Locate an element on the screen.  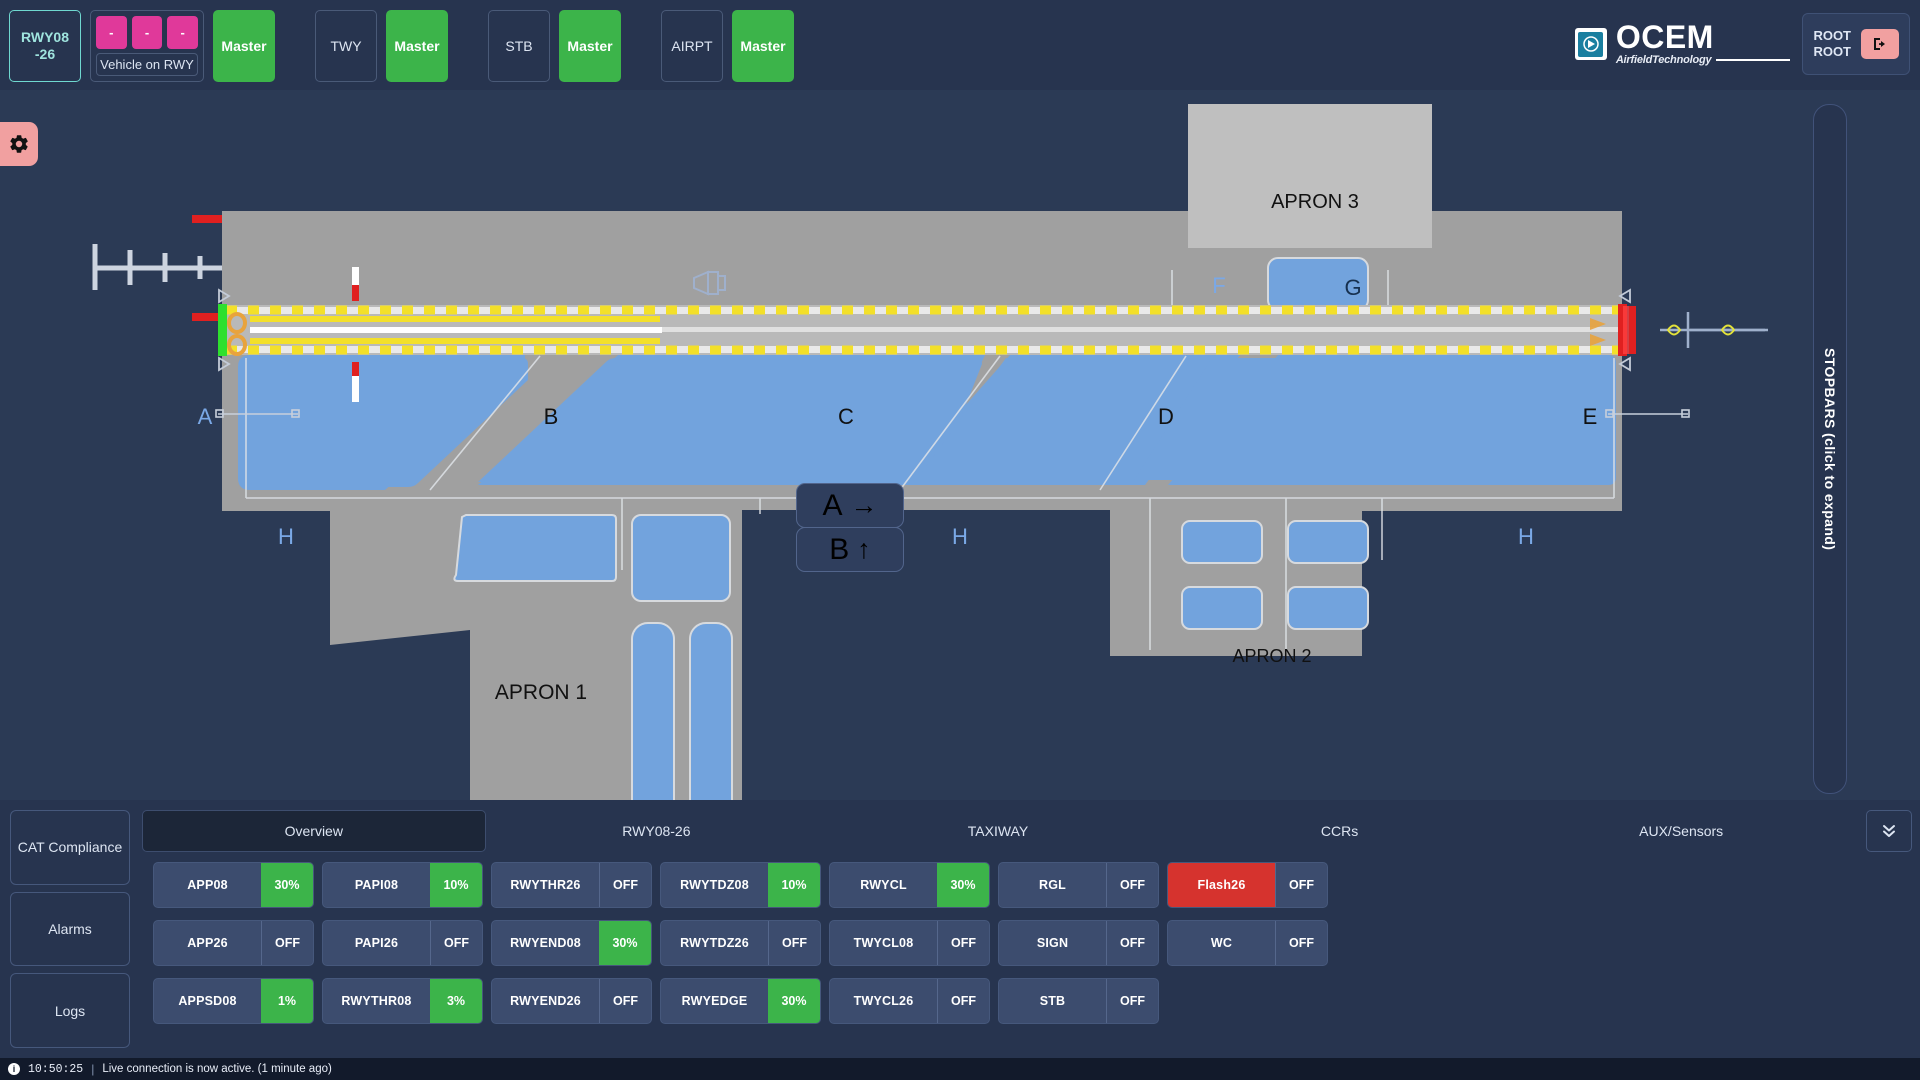
logout-icon is located at coordinates (1879, 44).